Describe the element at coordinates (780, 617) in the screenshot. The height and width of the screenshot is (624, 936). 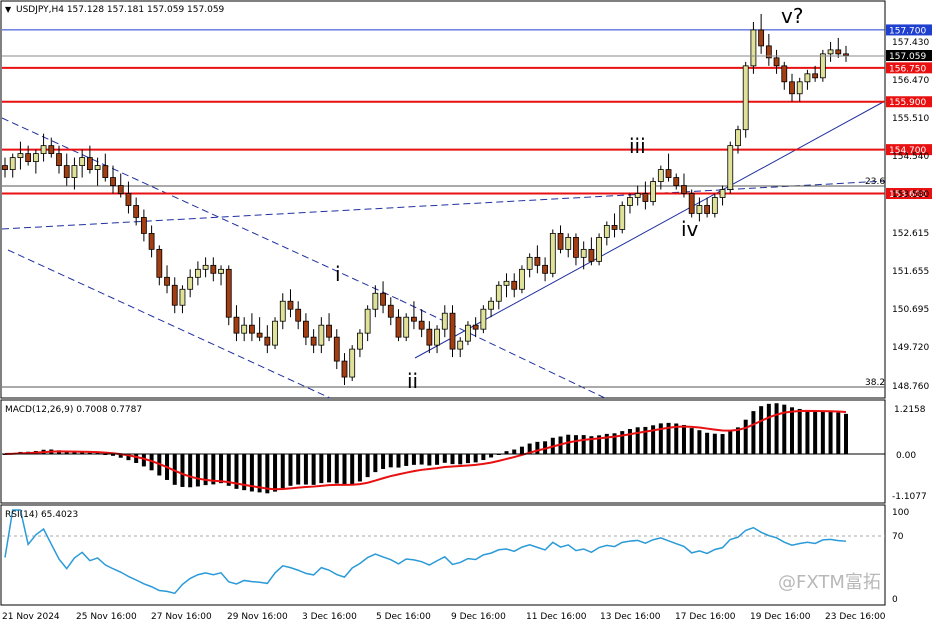
I see `x-tick: 19 Dec 16:00` at that location.